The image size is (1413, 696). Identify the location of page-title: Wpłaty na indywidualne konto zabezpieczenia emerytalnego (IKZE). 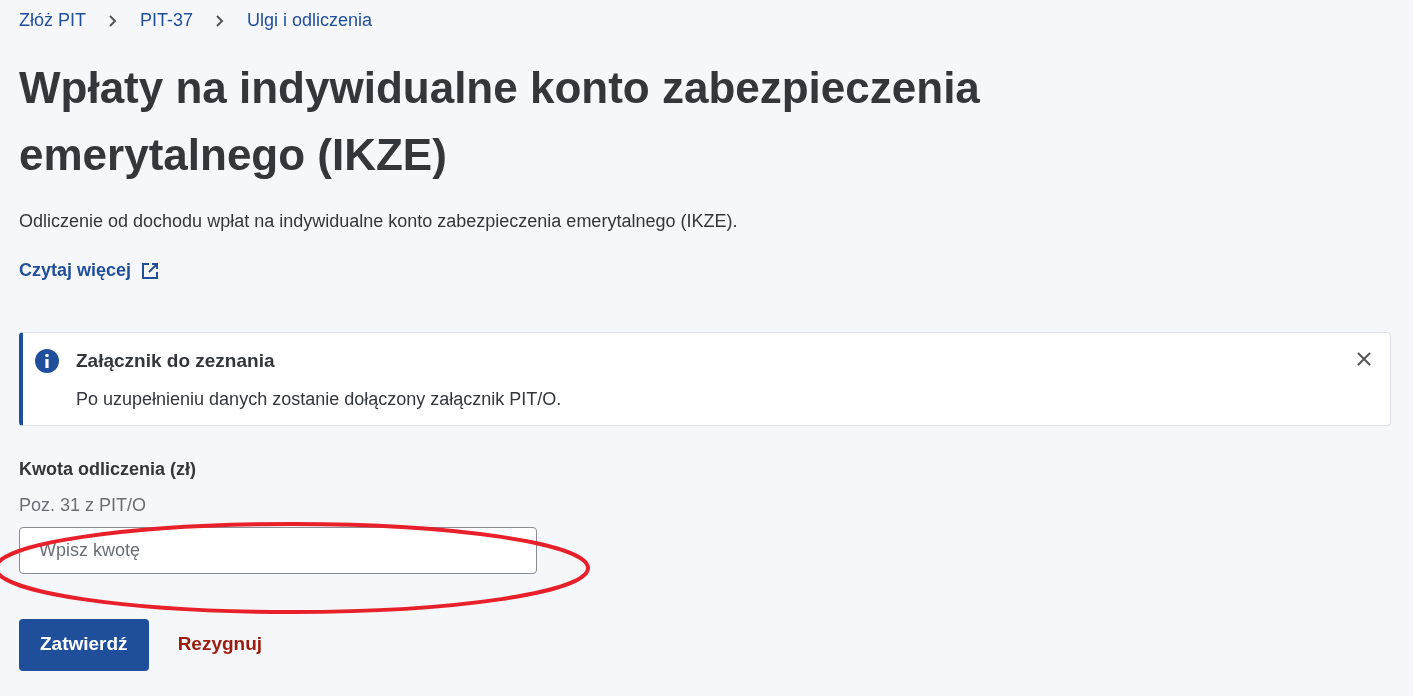
(500, 121).